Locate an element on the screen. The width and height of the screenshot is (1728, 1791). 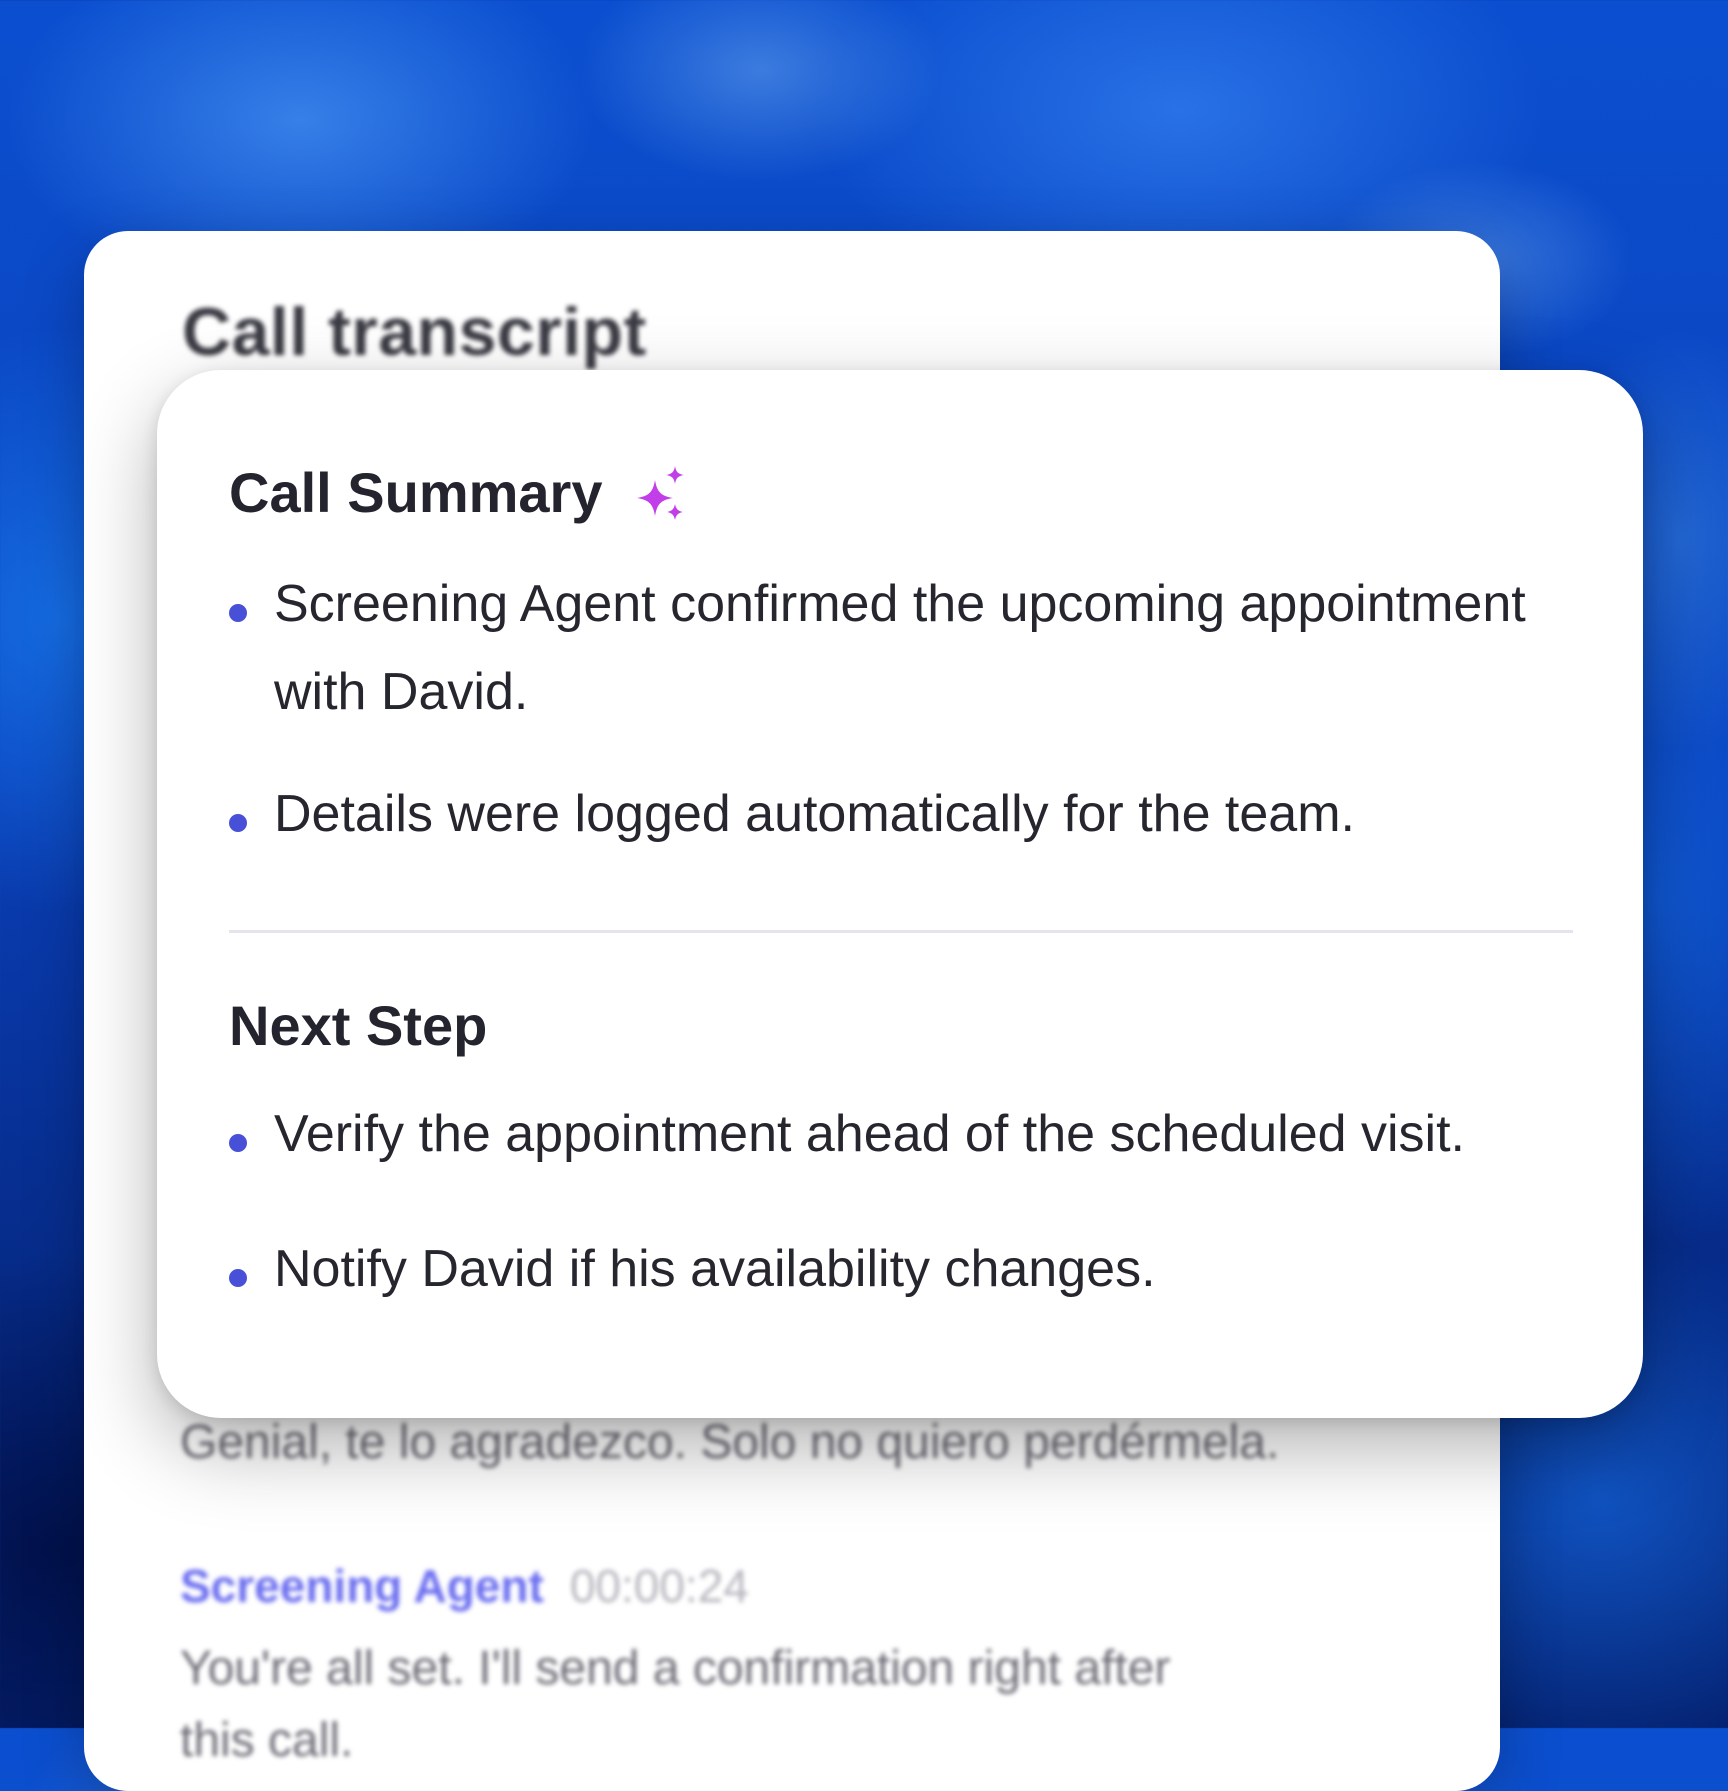
transcript-message: this call. is located at coordinates (267, 1740).